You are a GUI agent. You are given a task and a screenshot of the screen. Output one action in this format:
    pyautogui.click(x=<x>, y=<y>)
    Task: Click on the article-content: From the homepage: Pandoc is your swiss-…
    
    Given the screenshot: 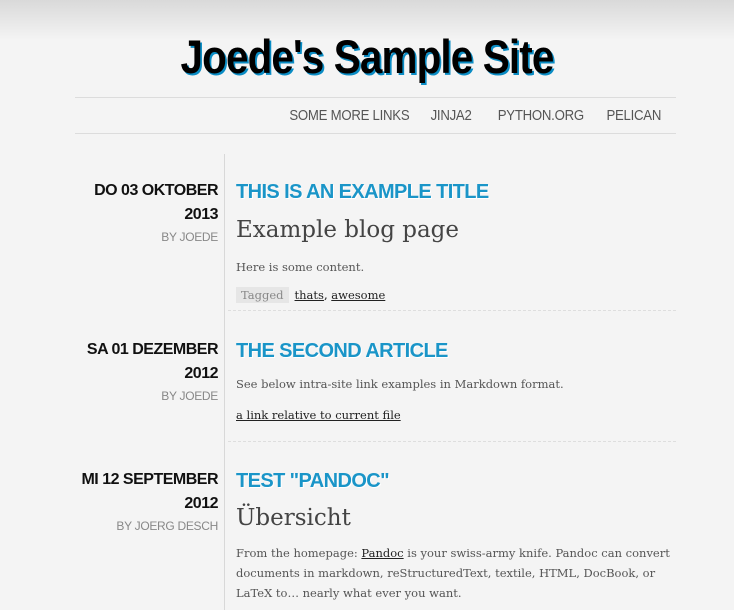 What is the action you would take?
    pyautogui.click(x=456, y=573)
    